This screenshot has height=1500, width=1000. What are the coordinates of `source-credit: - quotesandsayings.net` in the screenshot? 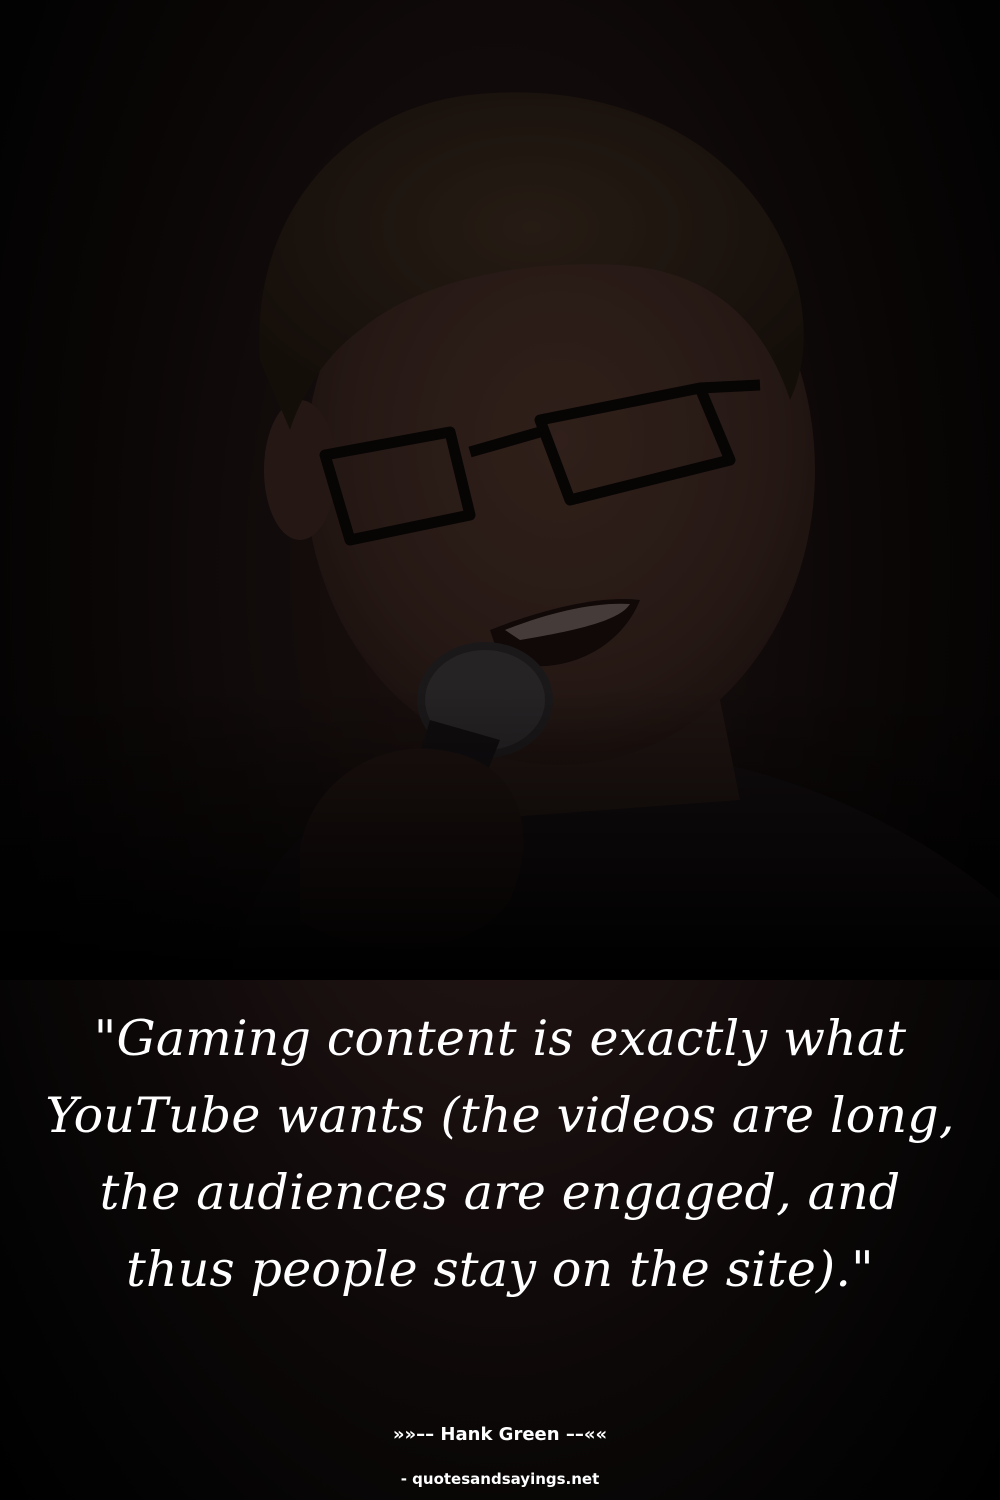 It's located at (500, 1479).